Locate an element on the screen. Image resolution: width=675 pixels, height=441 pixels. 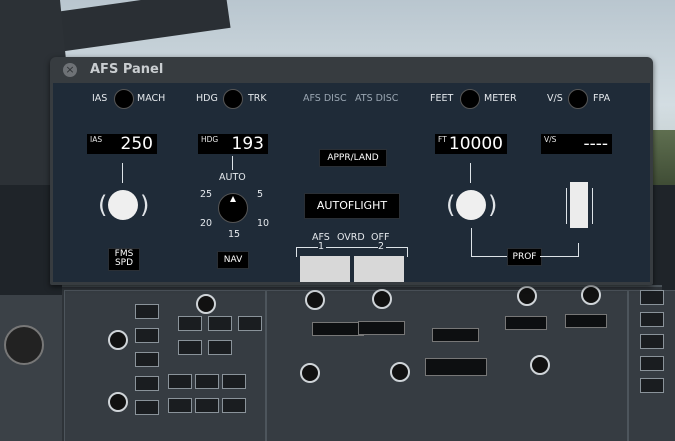
bank-limit-10: 10 is located at coordinates (263, 223).